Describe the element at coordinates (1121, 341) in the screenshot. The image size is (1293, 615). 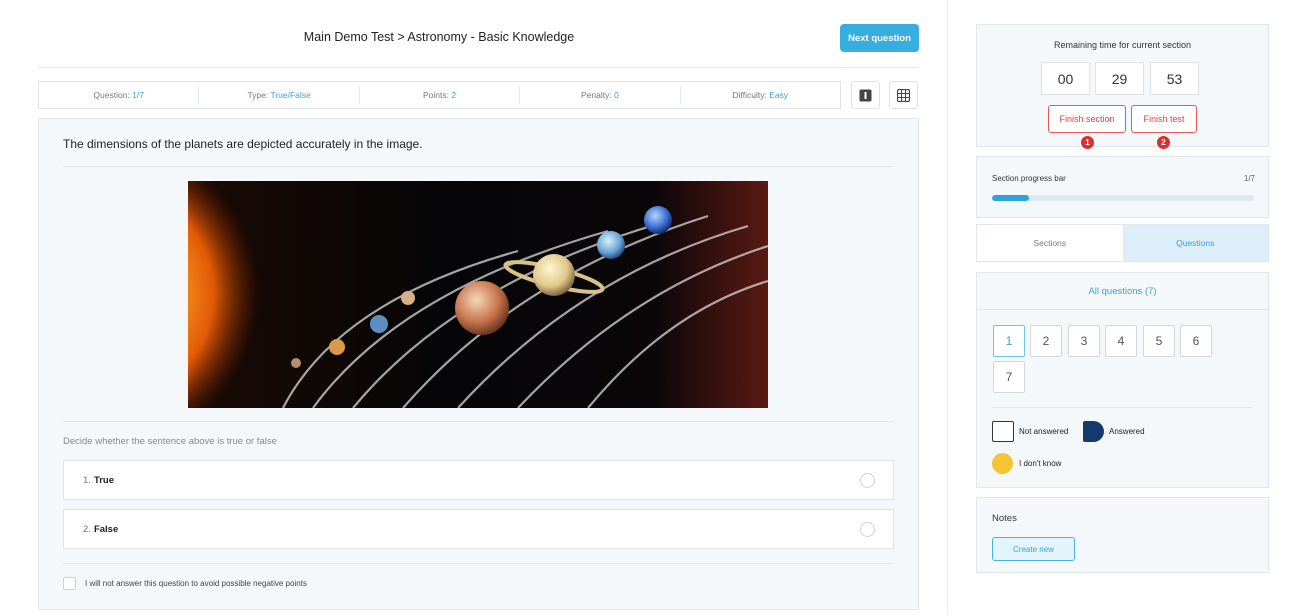
I see `question-number-4: 4` at that location.